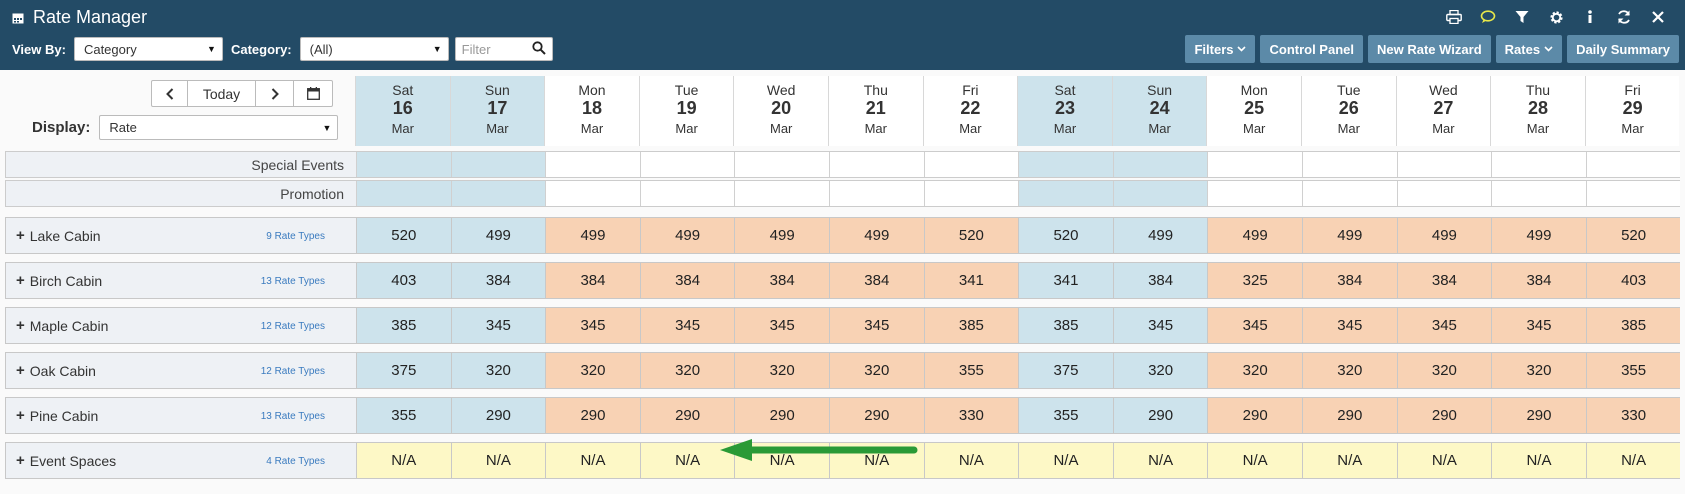 The image size is (1685, 494). Describe the element at coordinates (1065, 280) in the screenshot. I see `rate-cell: 341` at that location.